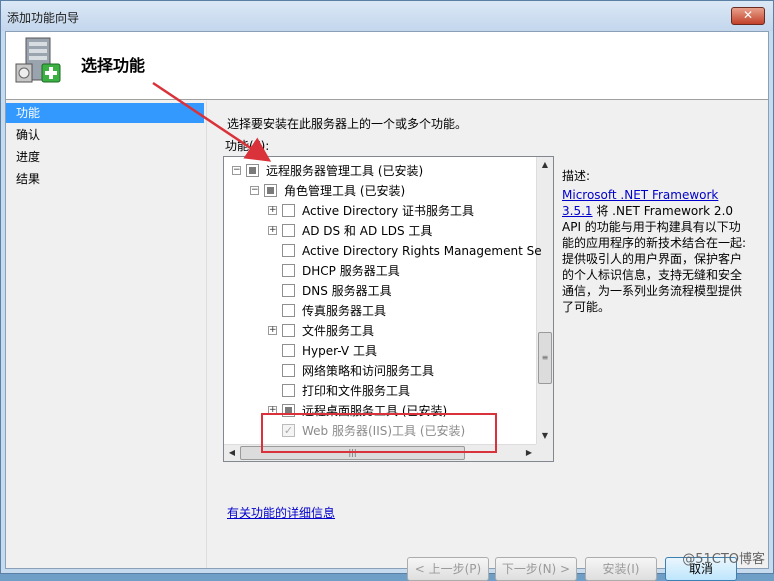 The height and width of the screenshot is (581, 774). What do you see at coordinates (723, 559) in the screenshot?
I see `watermark: @51CTO博客` at bounding box center [723, 559].